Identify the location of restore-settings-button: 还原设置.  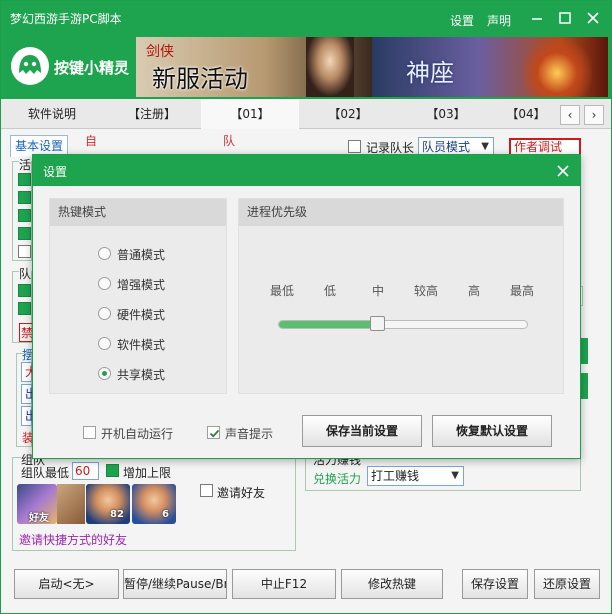
(567, 584).